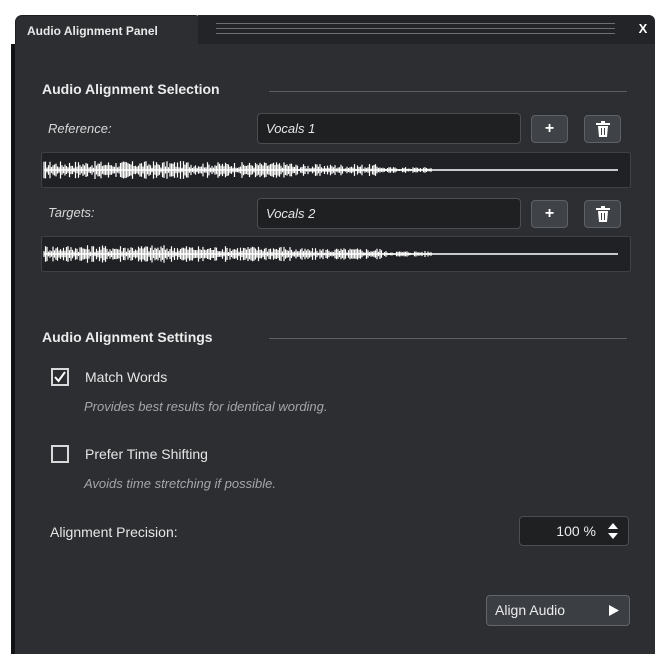 This screenshot has height=654, width=655. What do you see at coordinates (389, 128) in the screenshot?
I see `reference-field: Vocals 1` at bounding box center [389, 128].